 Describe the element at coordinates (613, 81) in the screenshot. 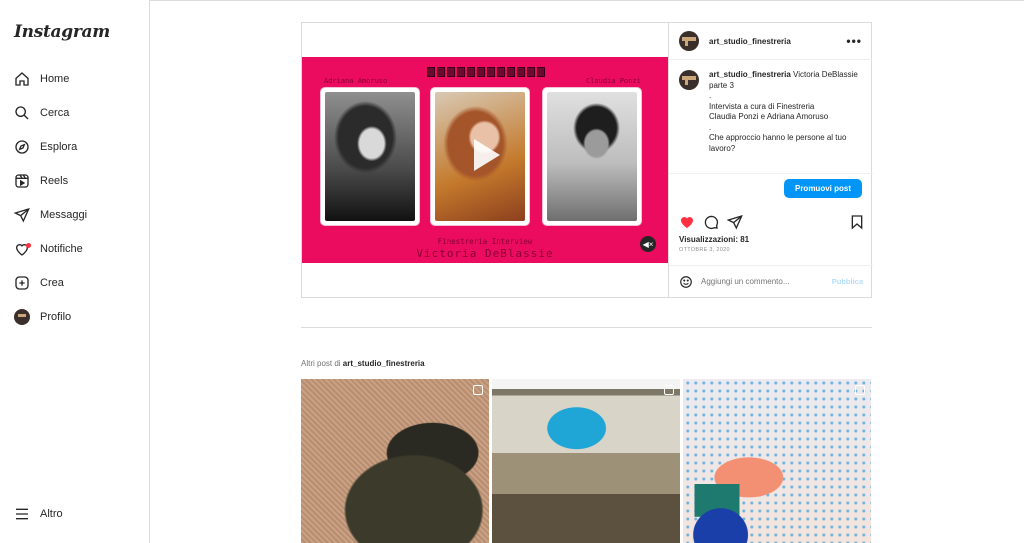

I see `right-name-label: Claudia Ponzi` at that location.